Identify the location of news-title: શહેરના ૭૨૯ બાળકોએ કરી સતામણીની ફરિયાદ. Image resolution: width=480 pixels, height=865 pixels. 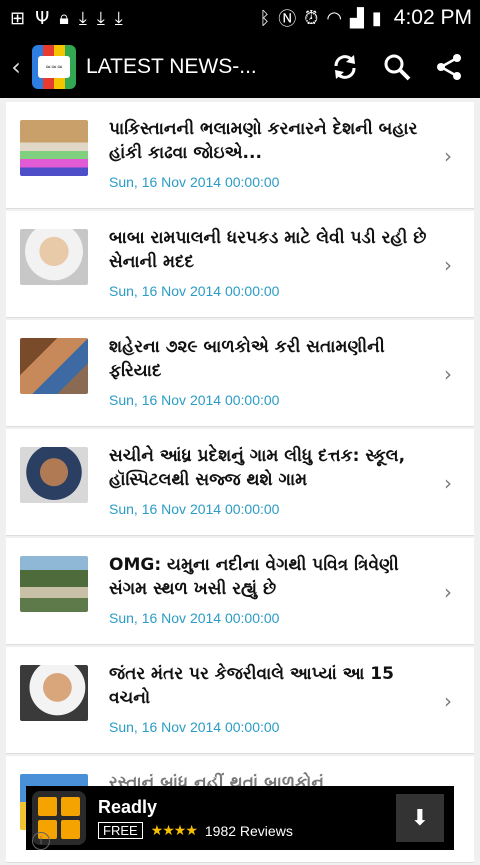
(247, 359).